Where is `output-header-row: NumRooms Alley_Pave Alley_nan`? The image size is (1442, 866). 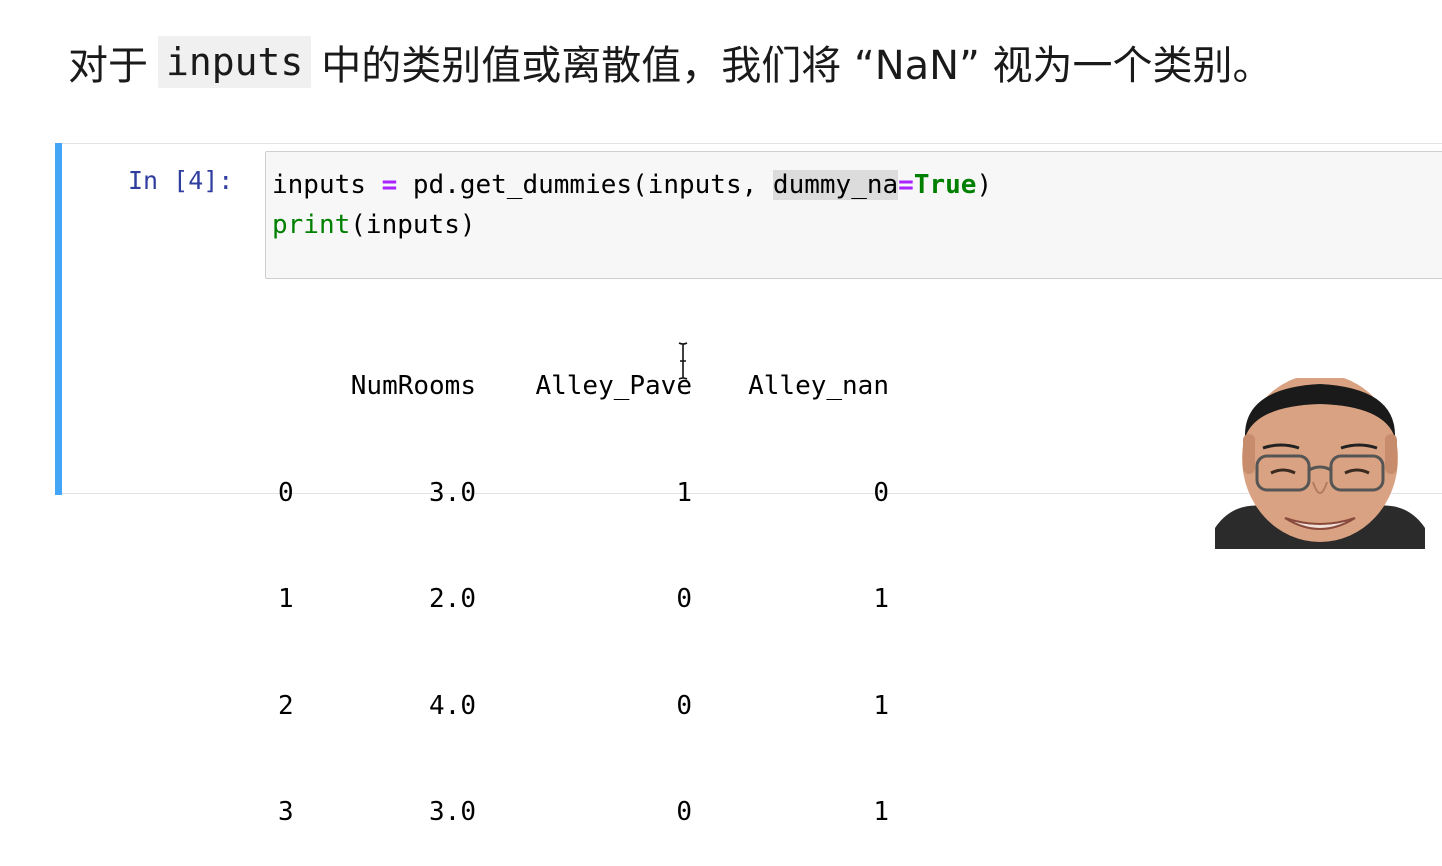 output-header-row: NumRooms Alley_Pave Alley_nan is located at coordinates (583, 387).